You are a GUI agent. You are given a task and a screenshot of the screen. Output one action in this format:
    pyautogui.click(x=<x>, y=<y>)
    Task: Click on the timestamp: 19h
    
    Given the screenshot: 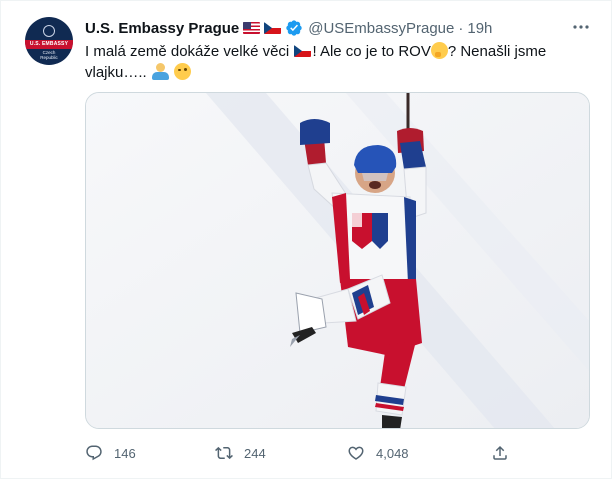 What is the action you would take?
    pyautogui.click(x=479, y=28)
    